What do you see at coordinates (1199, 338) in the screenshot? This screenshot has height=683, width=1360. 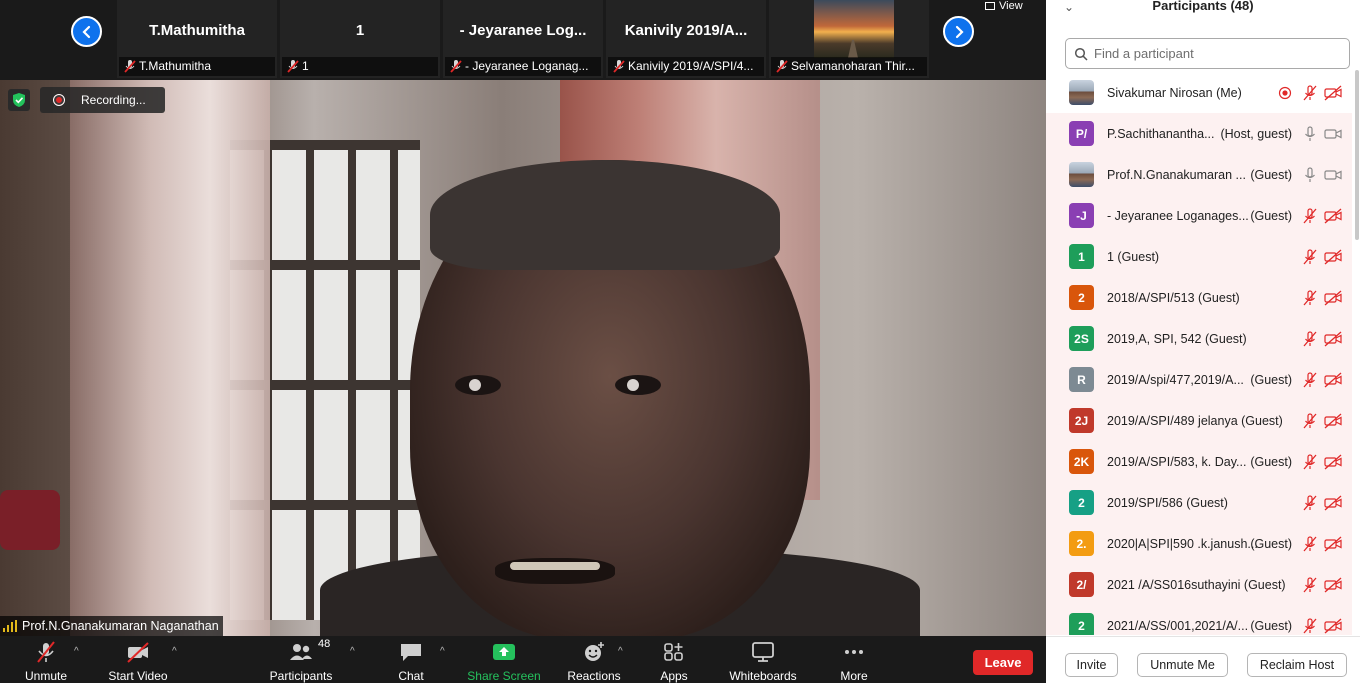 I see `participant-row: 2S 2019,A, SPI, 542 (Guest)` at bounding box center [1199, 338].